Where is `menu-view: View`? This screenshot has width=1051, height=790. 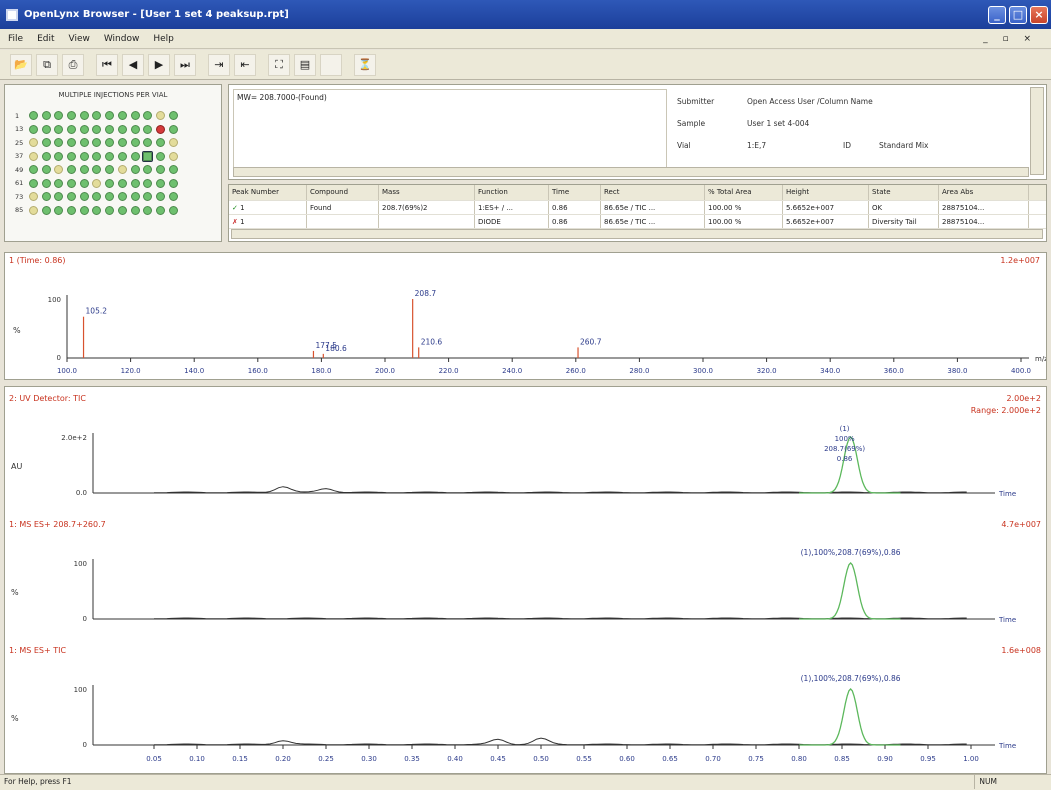
menu-view: View is located at coordinates (79, 39).